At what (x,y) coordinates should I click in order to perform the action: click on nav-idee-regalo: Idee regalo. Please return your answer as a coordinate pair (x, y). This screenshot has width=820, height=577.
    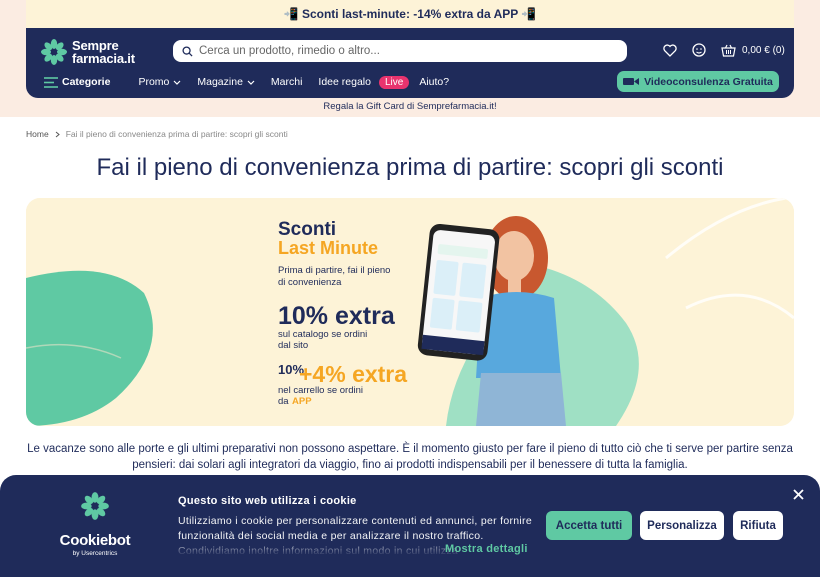
    Looking at the image, I should click on (344, 82).